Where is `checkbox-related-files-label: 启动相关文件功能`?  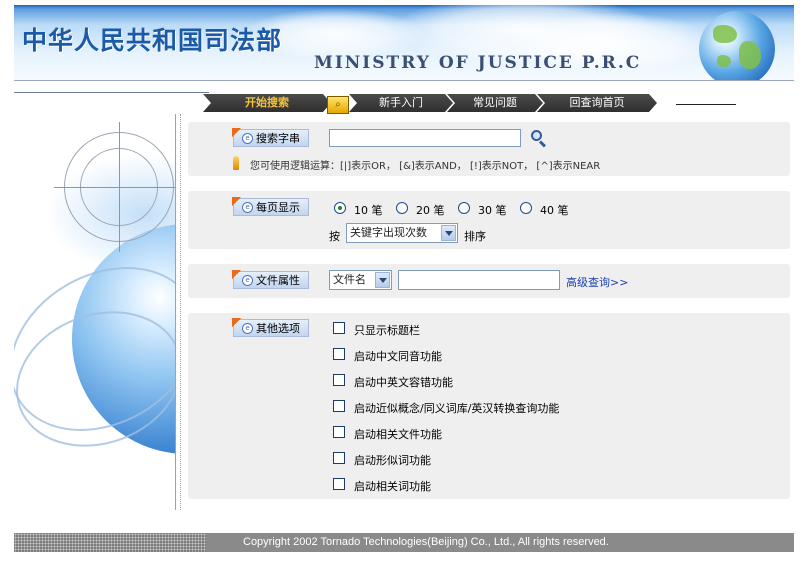
checkbox-related-files-label: 启动相关文件功能 is located at coordinates (398, 434).